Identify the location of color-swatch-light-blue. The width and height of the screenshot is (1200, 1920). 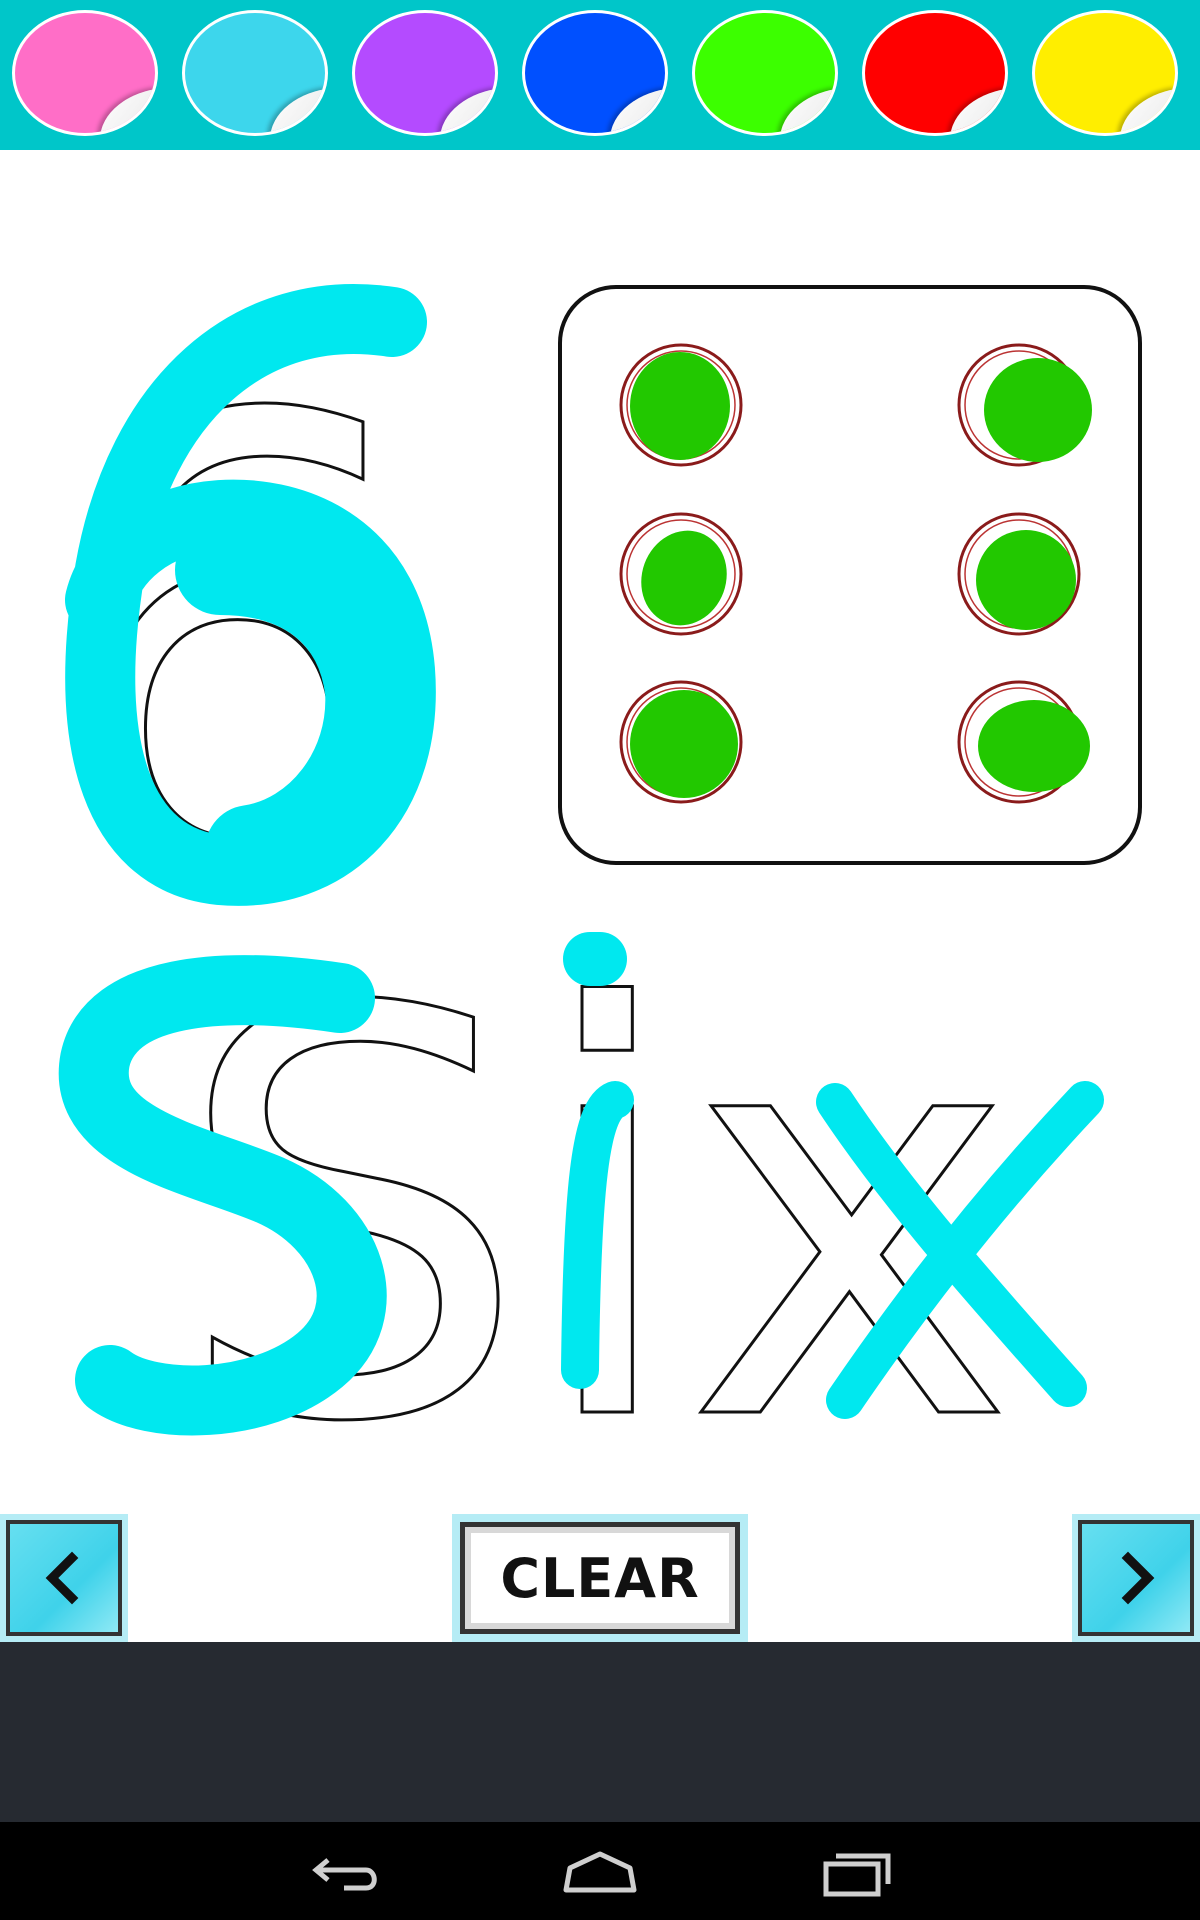
(255, 73).